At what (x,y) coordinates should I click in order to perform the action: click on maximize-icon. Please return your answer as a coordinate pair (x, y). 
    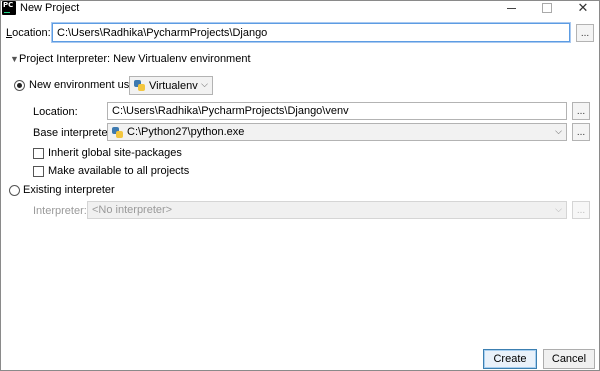
    Looking at the image, I should click on (547, 8).